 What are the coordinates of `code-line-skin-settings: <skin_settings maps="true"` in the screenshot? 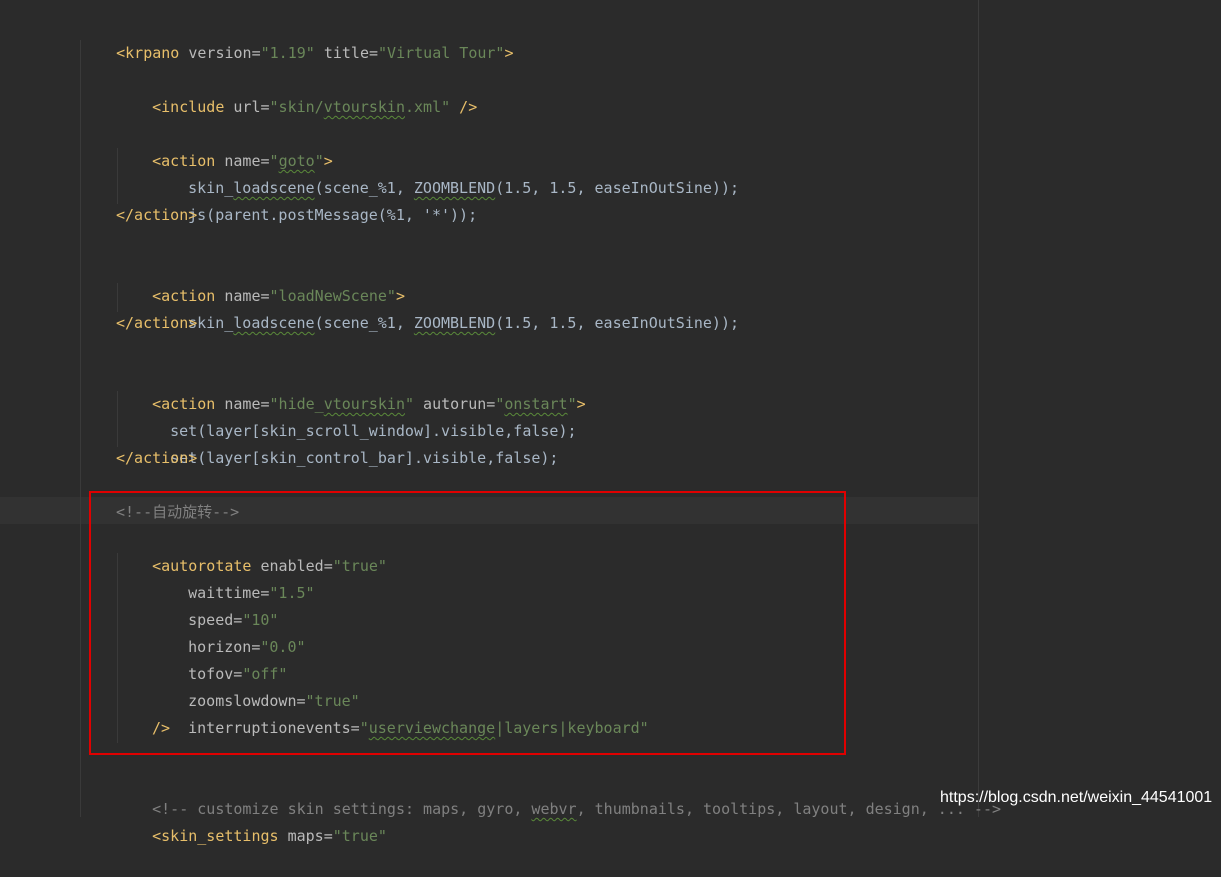 It's located at (251, 820).